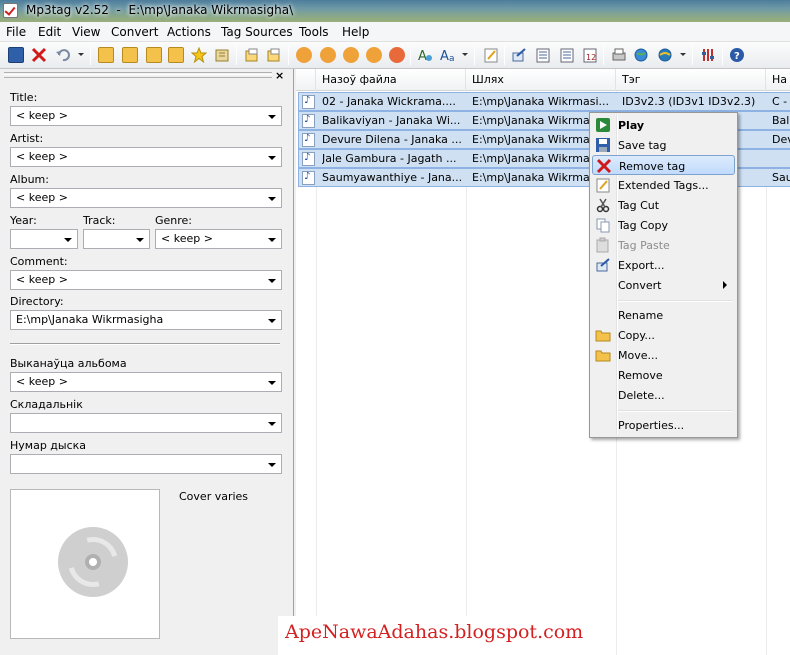 The height and width of the screenshot is (655, 790). Describe the element at coordinates (16, 32) in the screenshot. I see `menu-file: File` at that location.